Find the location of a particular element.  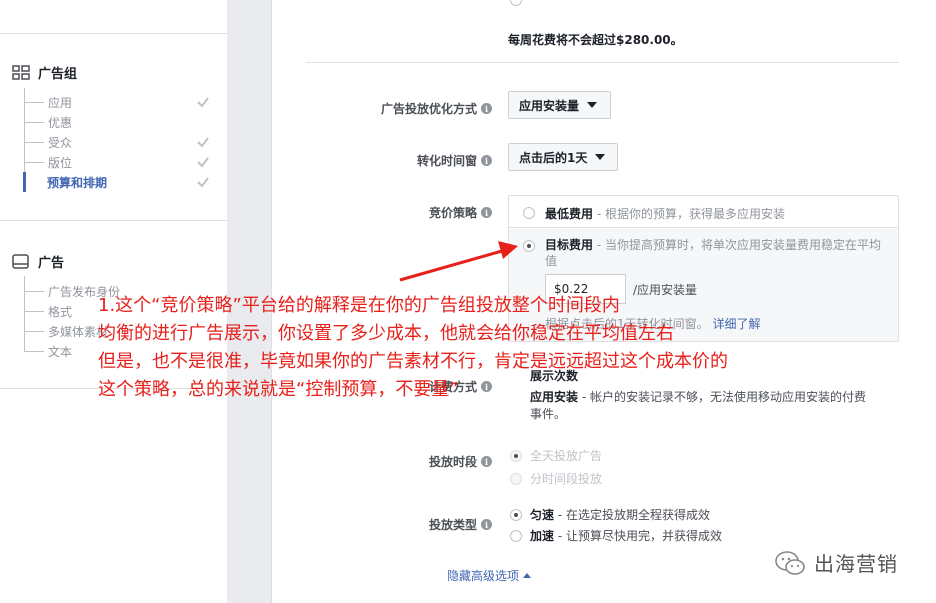

annotation-line-3: 但是，也不是很准，毕竟如果你的广告素材不行，肯定是远远超过这个成本价的 is located at coordinates (413, 361).